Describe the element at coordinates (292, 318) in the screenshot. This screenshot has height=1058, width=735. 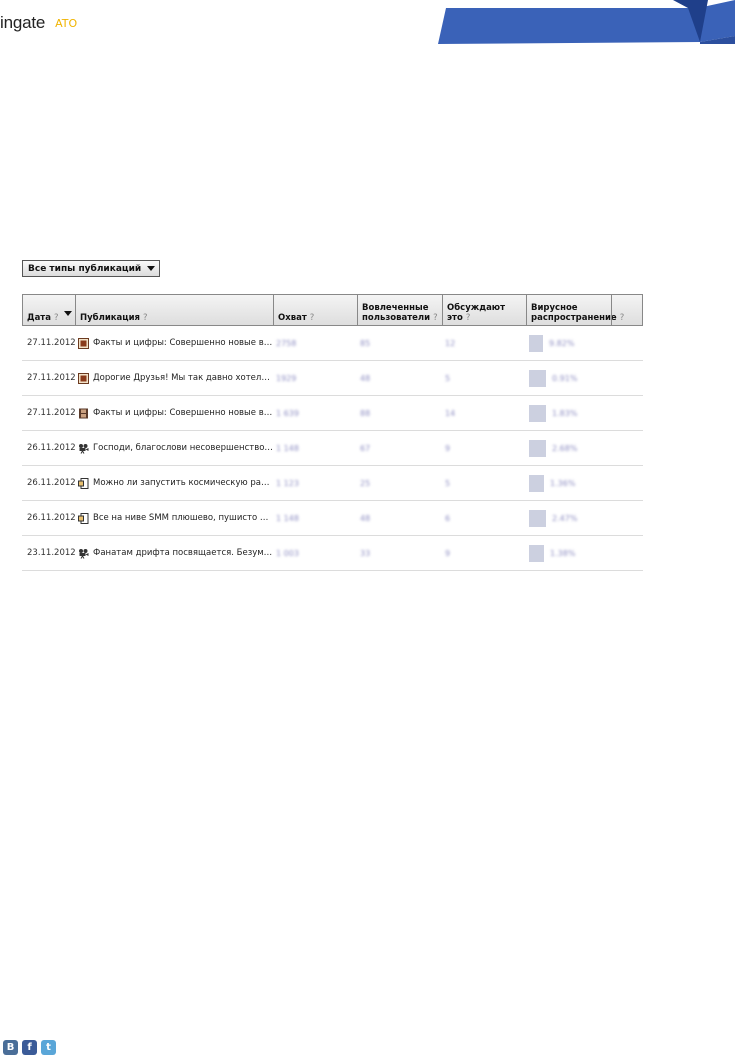
I see `column-reach-label: Охват` at that location.